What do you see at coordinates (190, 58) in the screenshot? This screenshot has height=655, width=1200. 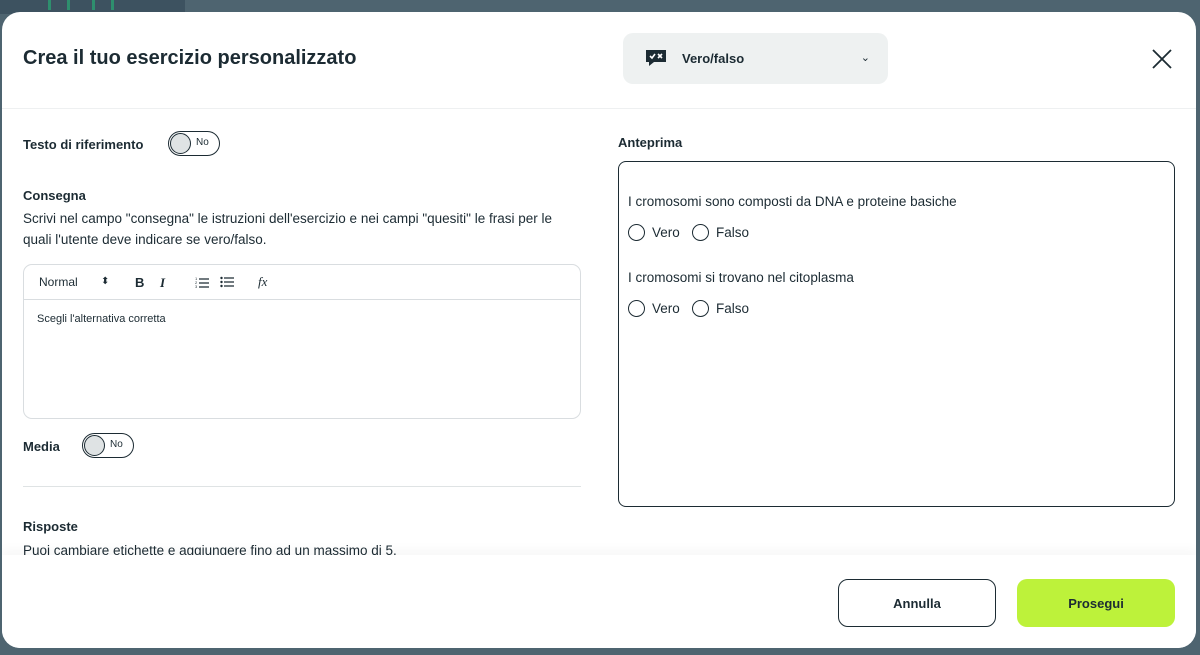 I see `modal-title: Crea il tuo esercizio personalizzato` at bounding box center [190, 58].